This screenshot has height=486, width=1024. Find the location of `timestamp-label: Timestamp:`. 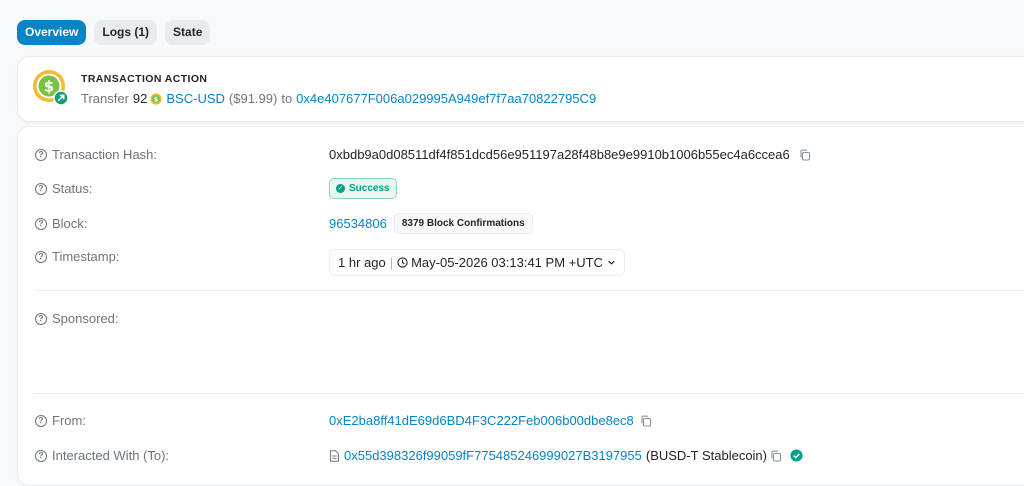

timestamp-label: Timestamp: is located at coordinates (86, 256).